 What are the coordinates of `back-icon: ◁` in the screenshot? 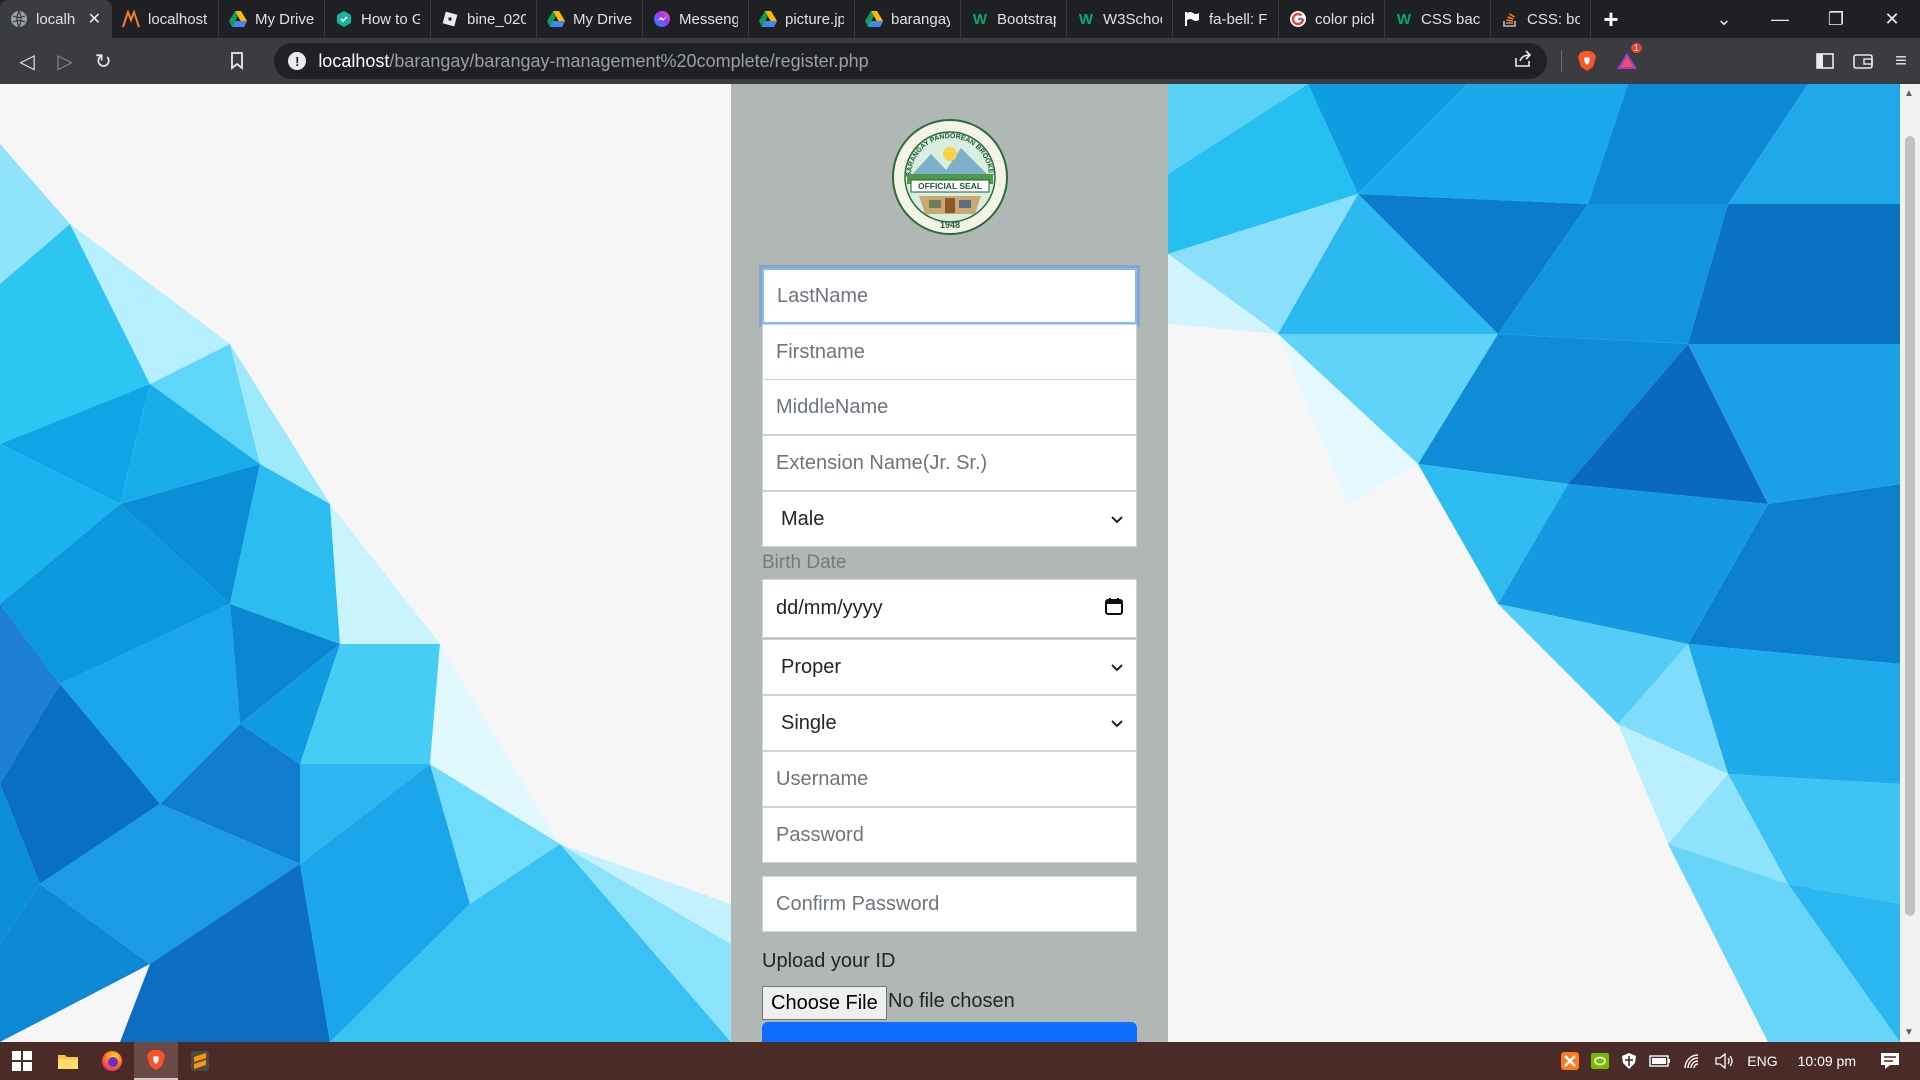 It's located at (27, 61).